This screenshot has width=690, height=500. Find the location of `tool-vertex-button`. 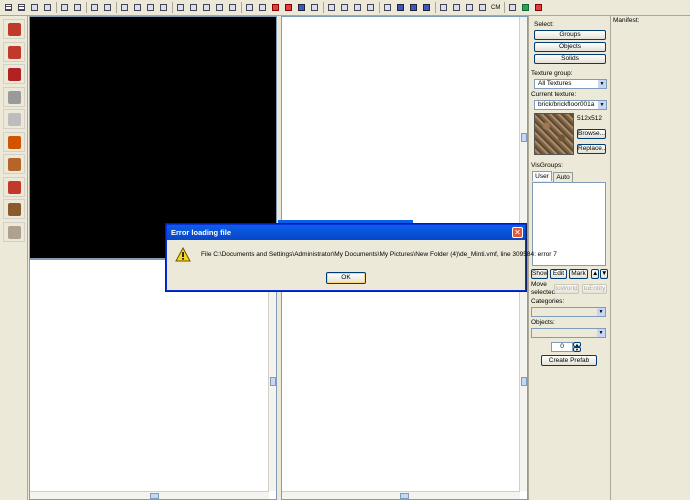

tool-vertex-button is located at coordinates (14, 231).